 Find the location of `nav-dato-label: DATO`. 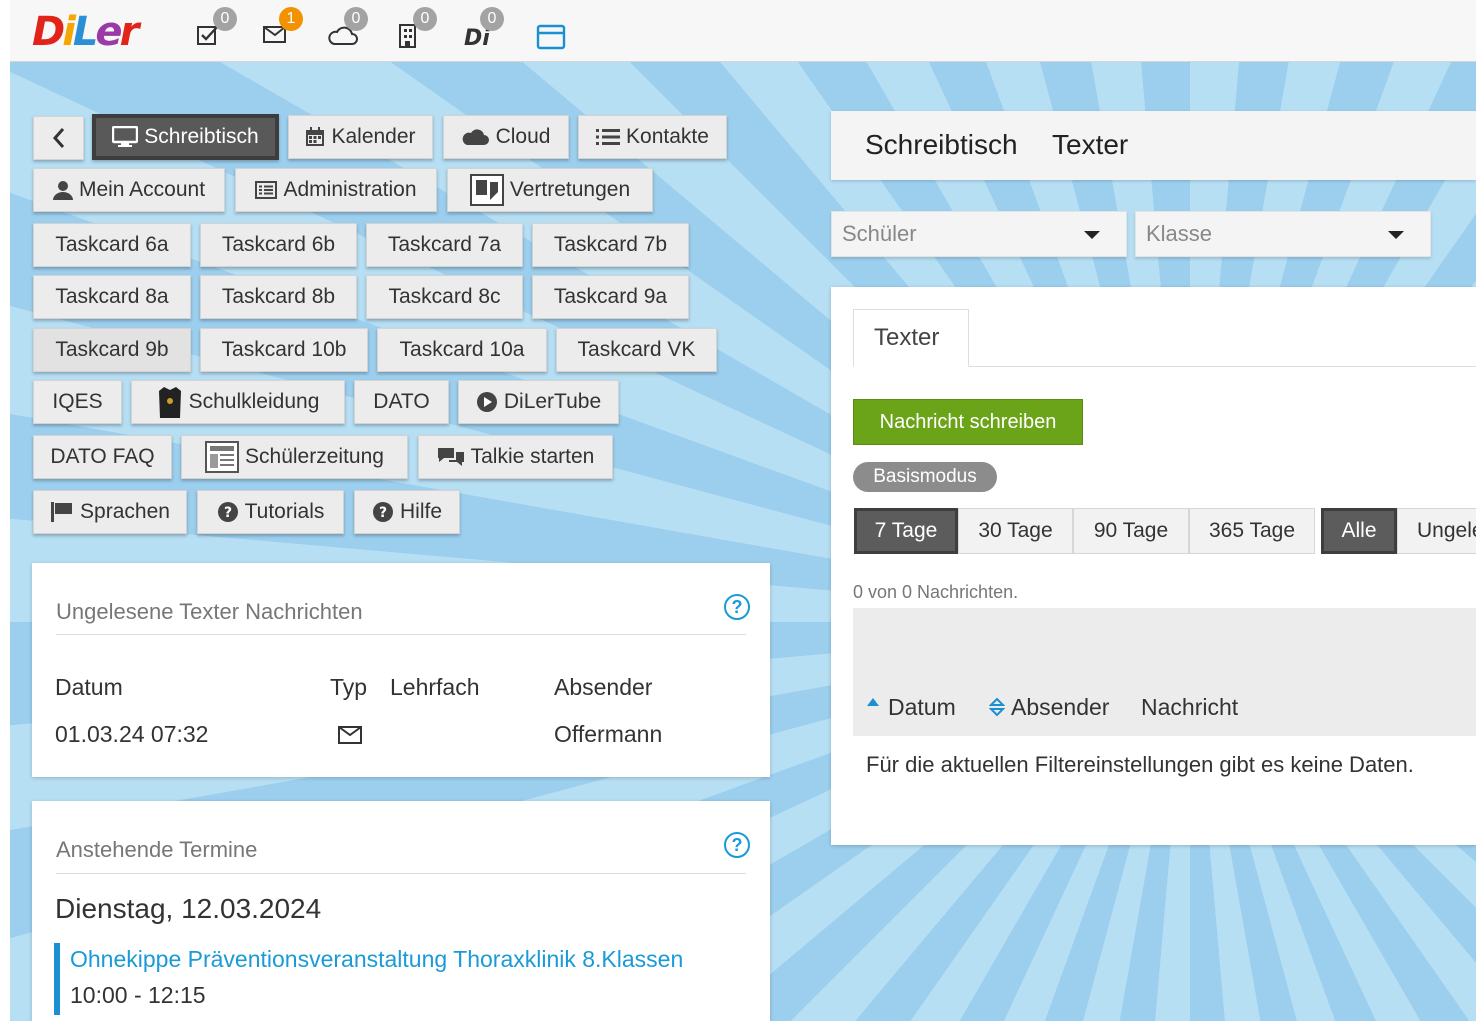

nav-dato-label: DATO is located at coordinates (401, 401).